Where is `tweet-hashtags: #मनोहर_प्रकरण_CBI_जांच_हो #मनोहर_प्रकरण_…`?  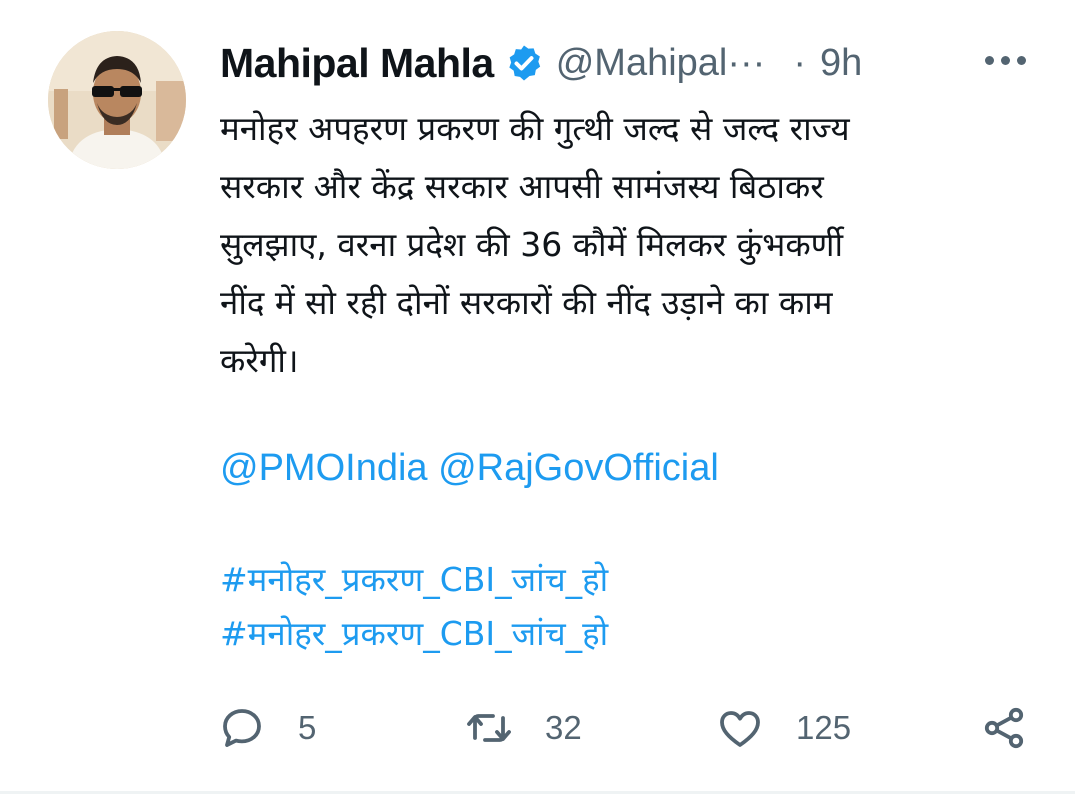 tweet-hashtags: #मनोहर_प्रकरण_CBI_जांच_हो #मनोहर_प्रकरण_… is located at coordinates (630, 607).